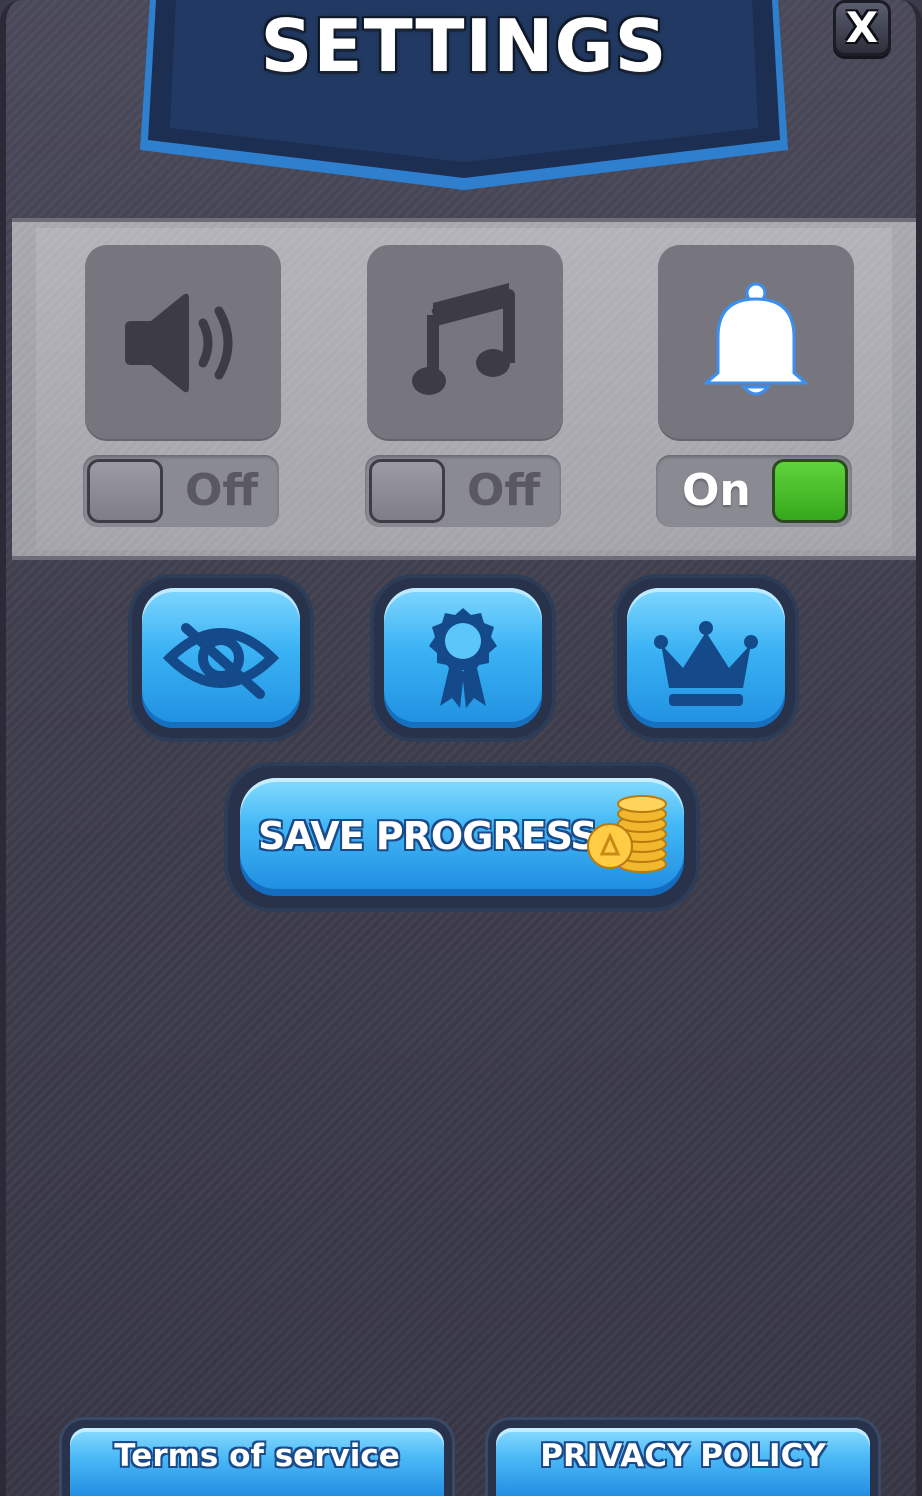 This screenshot has width=922, height=1496. I want to click on save-progress-label: SAVE PROGRESS +, so click(449, 836).